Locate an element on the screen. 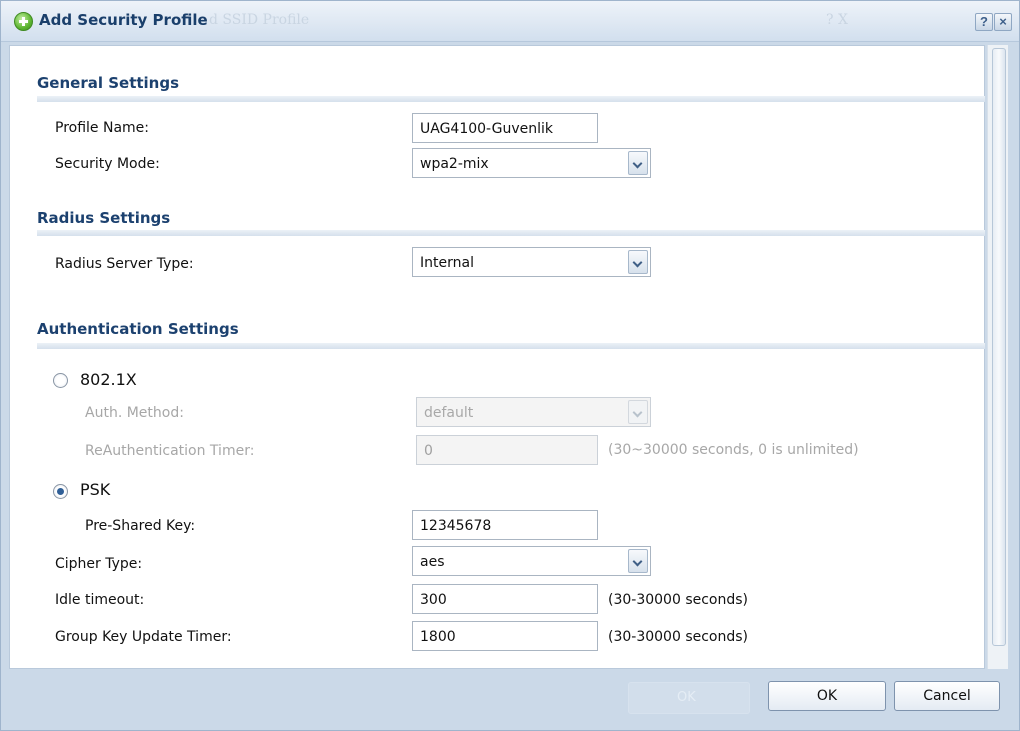  auth-method-label: Auth. Method: is located at coordinates (134, 413).